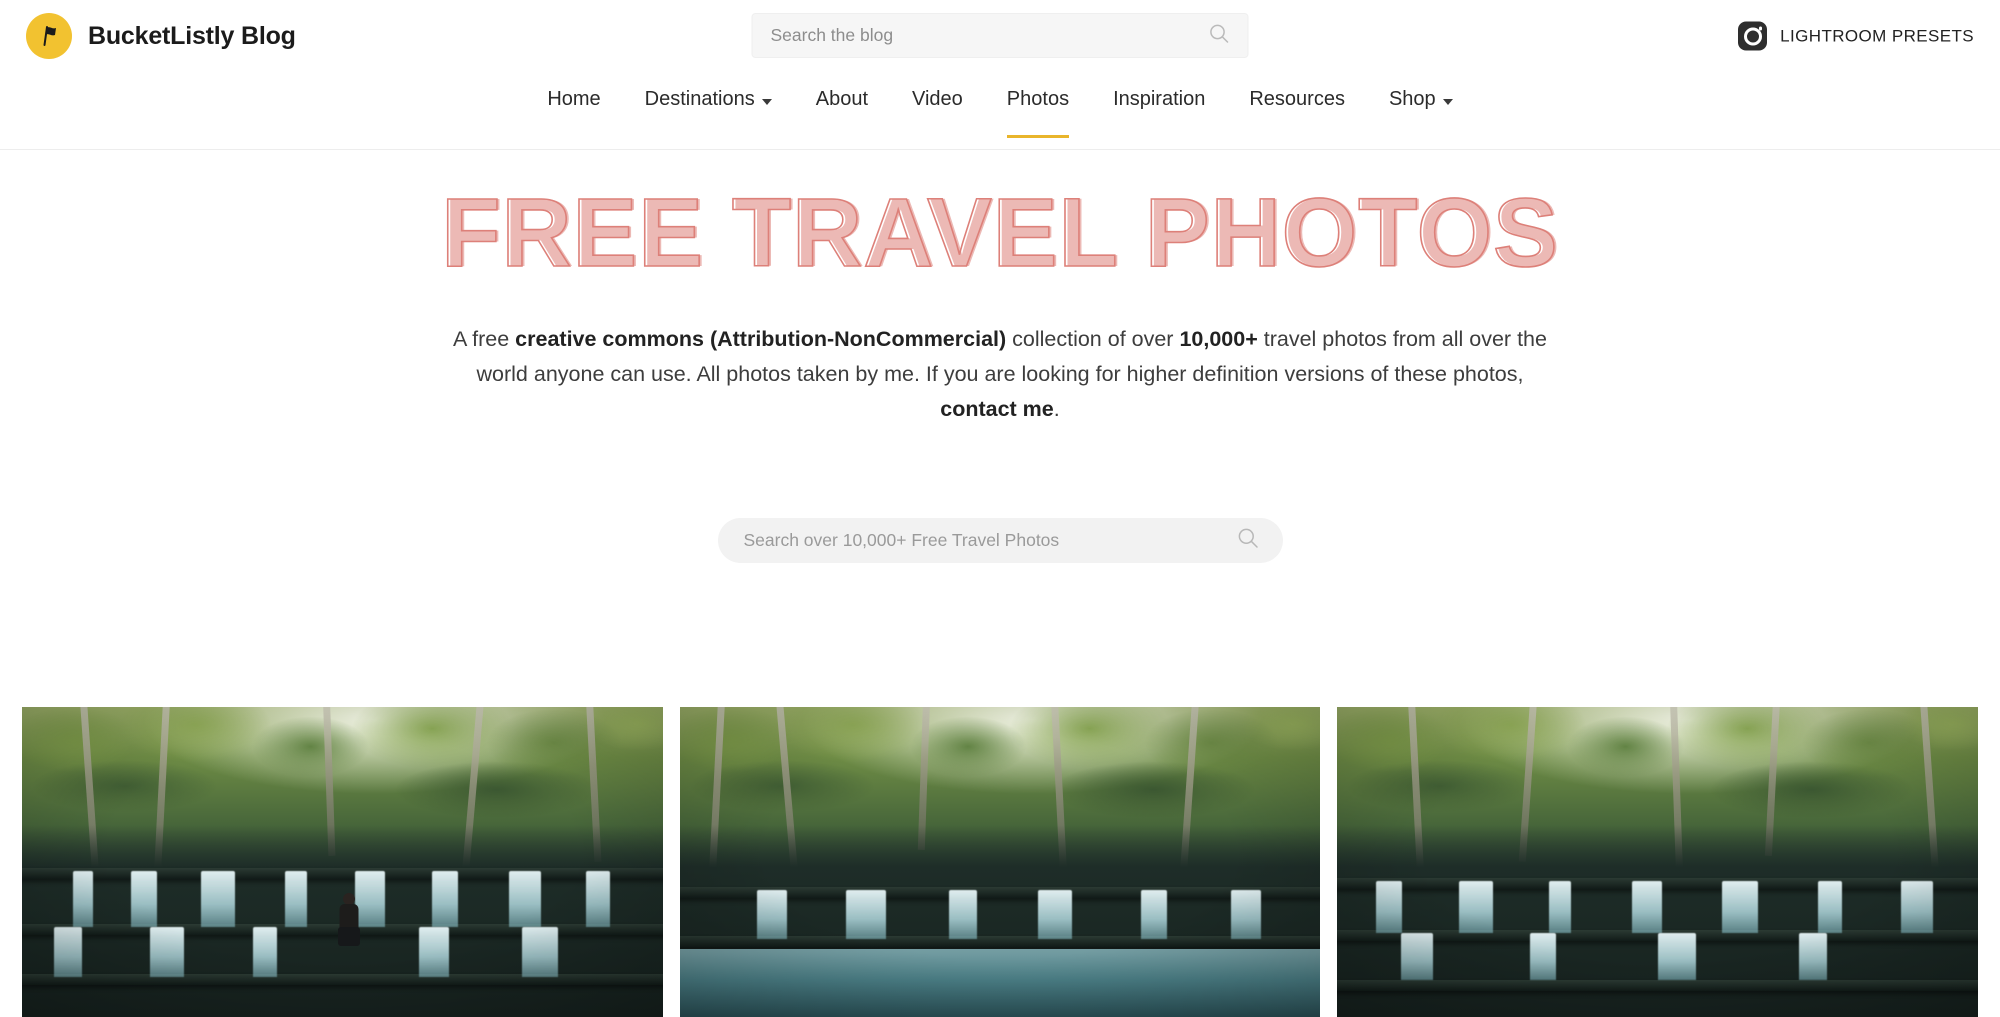 The height and width of the screenshot is (1017, 2000). Describe the element at coordinates (192, 35) in the screenshot. I see `brand-title: BucketListly Blog` at that location.